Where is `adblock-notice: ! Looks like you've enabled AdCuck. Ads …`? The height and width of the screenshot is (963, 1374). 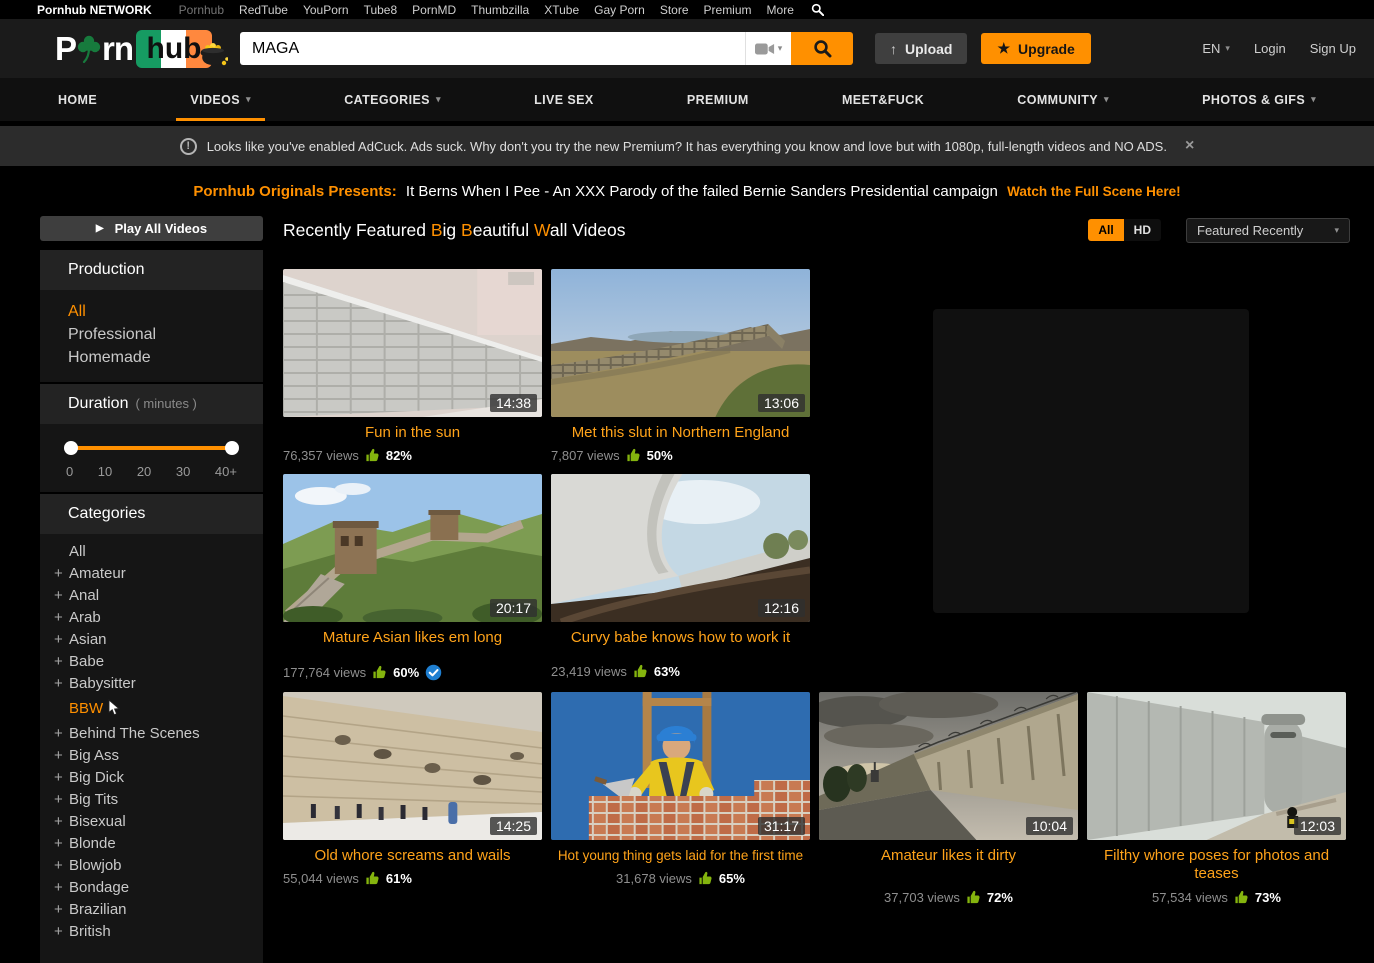 adblock-notice: ! Looks like you've enabled AdCuck. Ads … is located at coordinates (687, 146).